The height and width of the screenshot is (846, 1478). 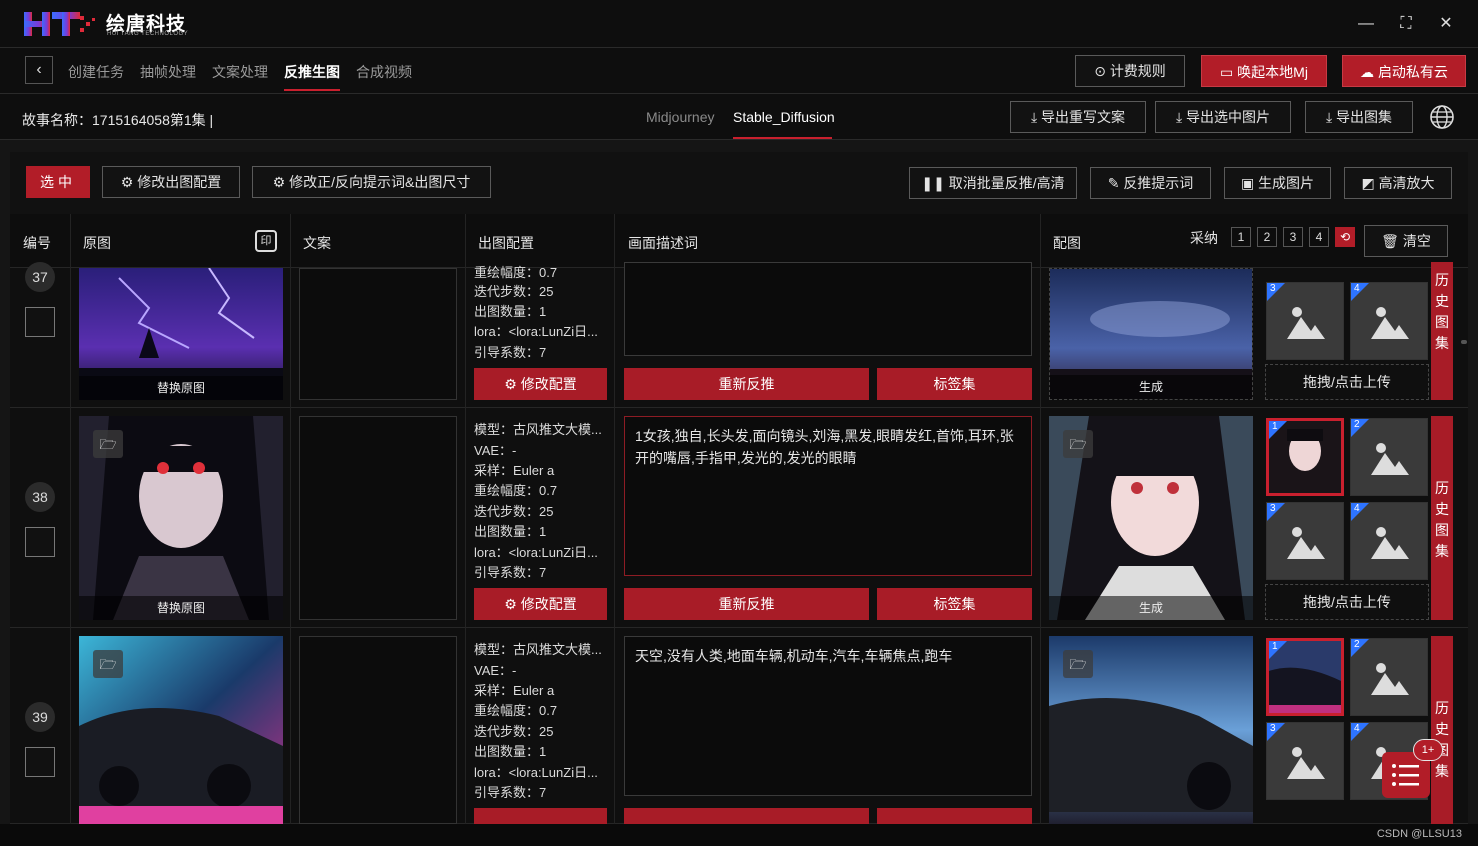 What do you see at coordinates (171, 182) in the screenshot?
I see `edit-output-config-button: ⚙ 修改出图配置` at bounding box center [171, 182].